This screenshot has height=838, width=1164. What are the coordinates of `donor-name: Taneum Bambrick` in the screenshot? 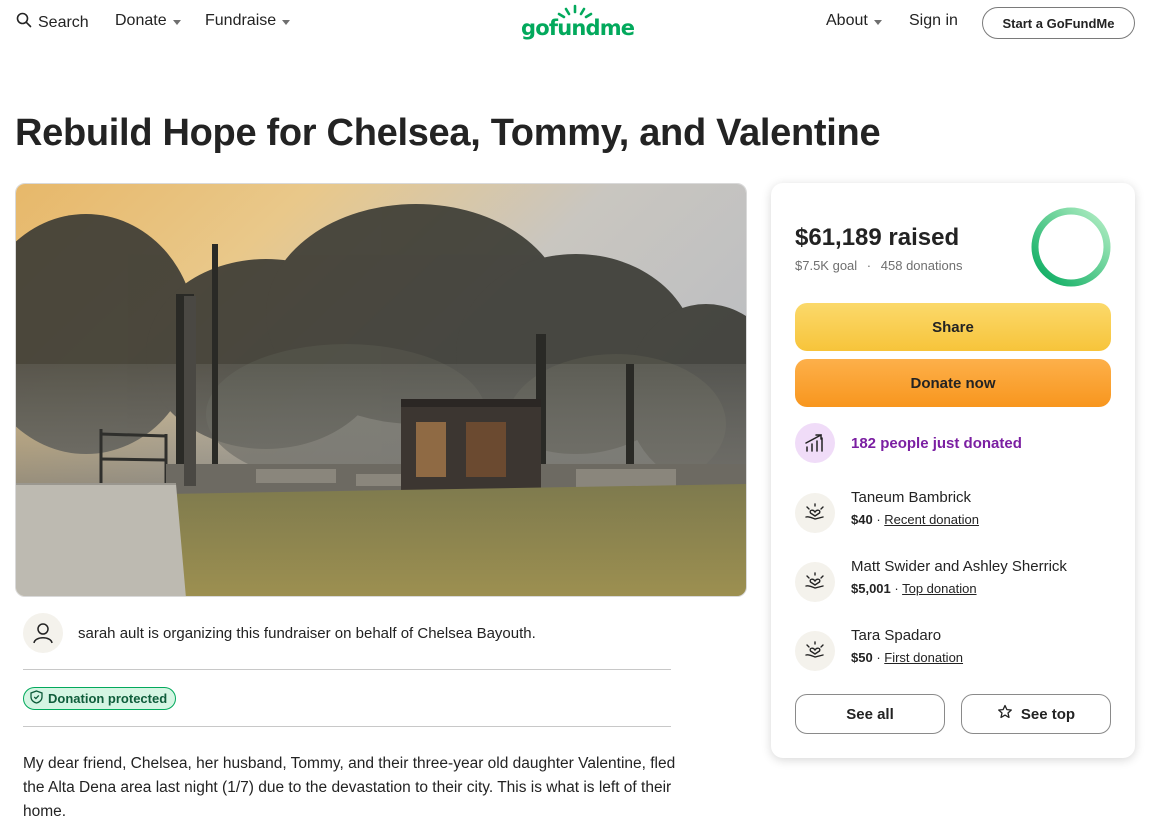 It's located at (911, 497).